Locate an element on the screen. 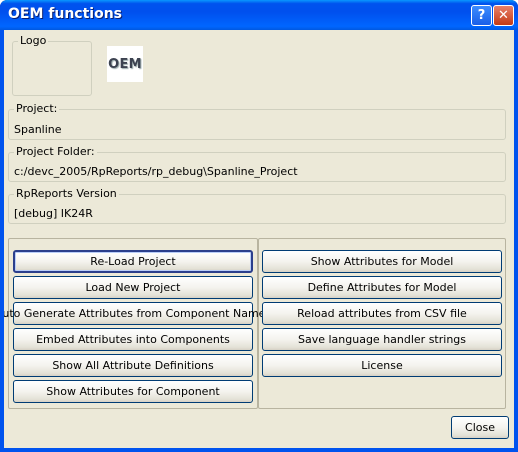 The height and width of the screenshot is (452, 518). license-button: License is located at coordinates (382, 365).